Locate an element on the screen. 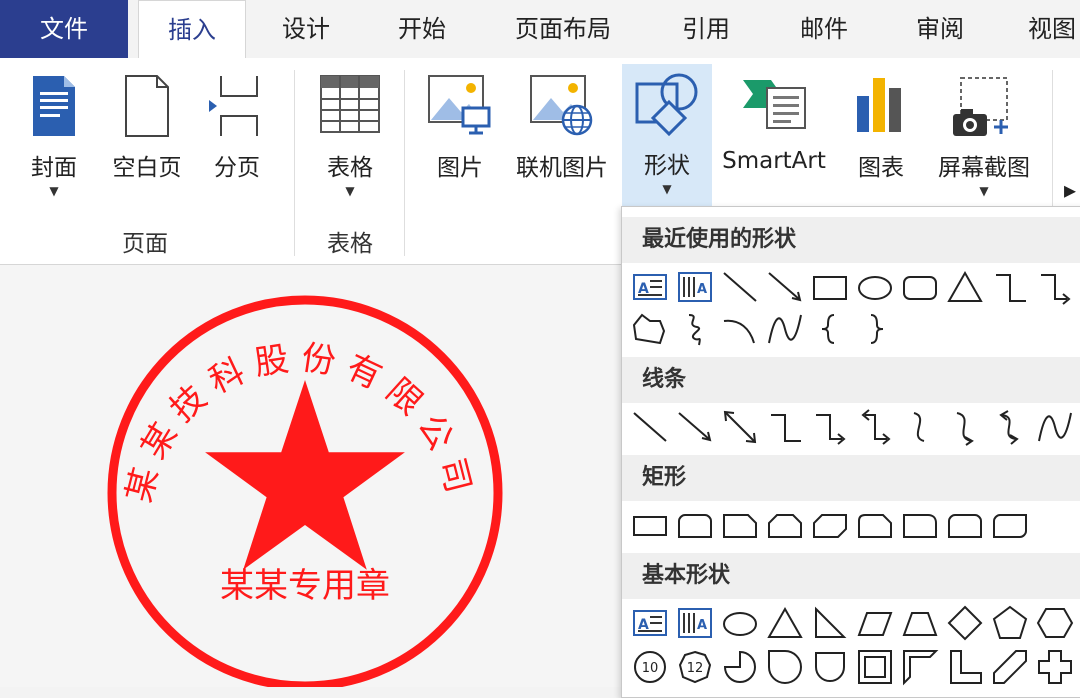 Image resolution: width=1080 pixels, height=698 pixels. table-button: 表格 ▼ is located at coordinates (350, 141).